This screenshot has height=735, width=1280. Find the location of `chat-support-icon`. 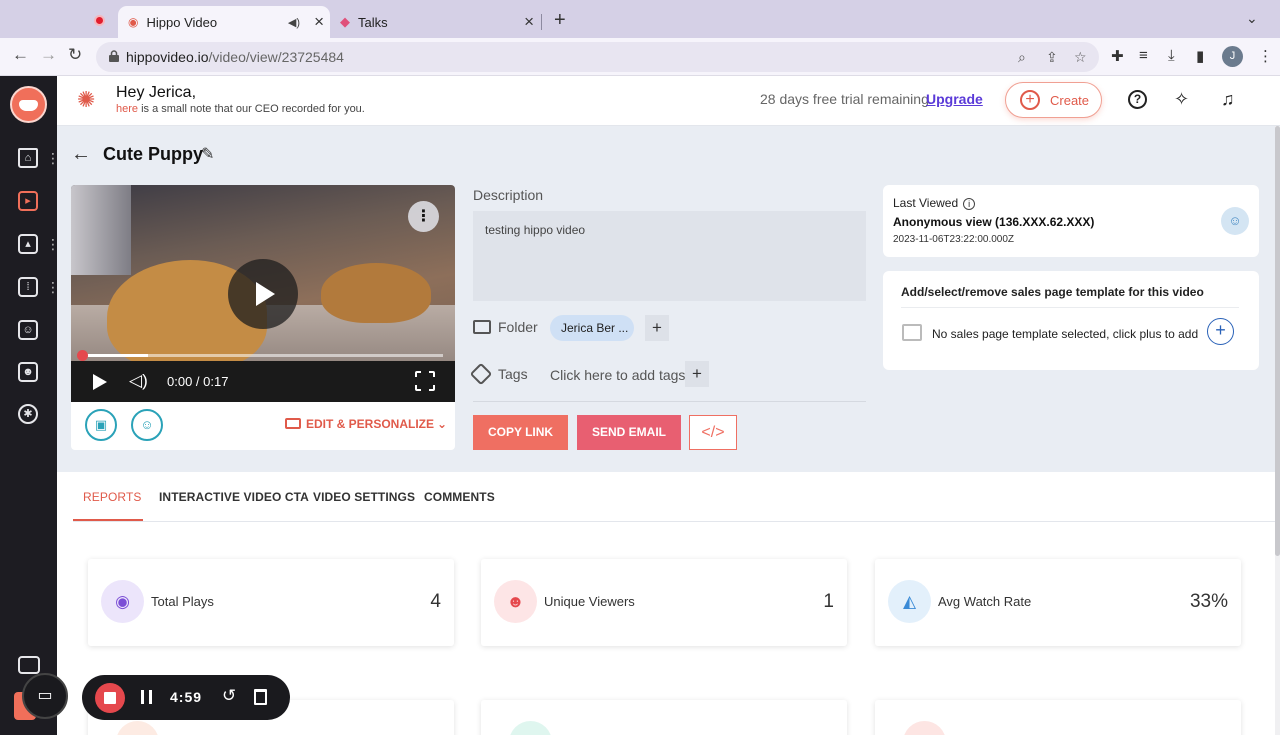

chat-support-icon is located at coordinates (29, 665).